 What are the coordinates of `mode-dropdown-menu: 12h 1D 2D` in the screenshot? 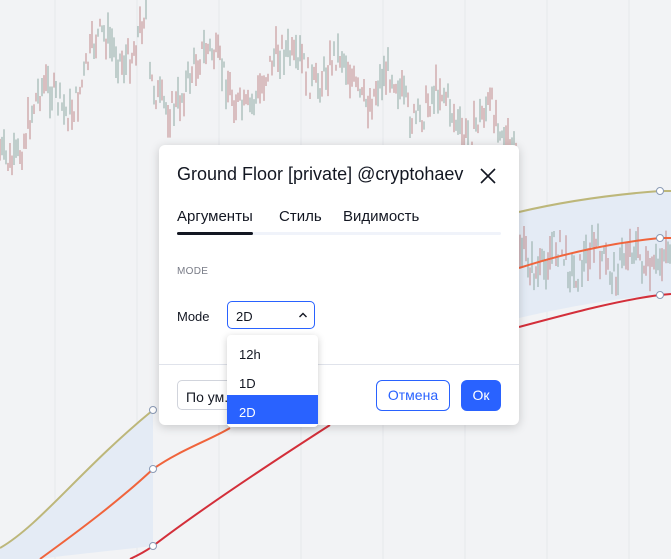 It's located at (272, 381).